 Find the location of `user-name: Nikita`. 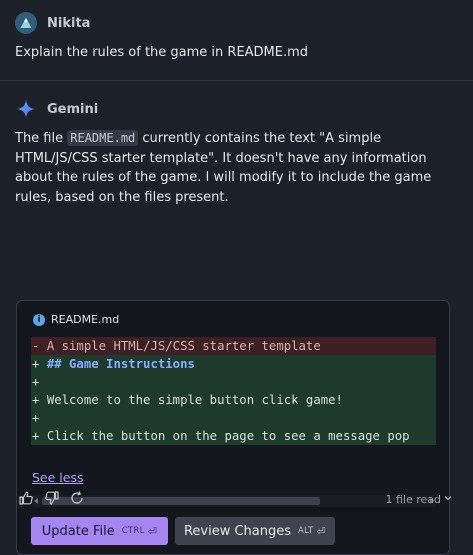

user-name: Nikita is located at coordinates (69, 23).